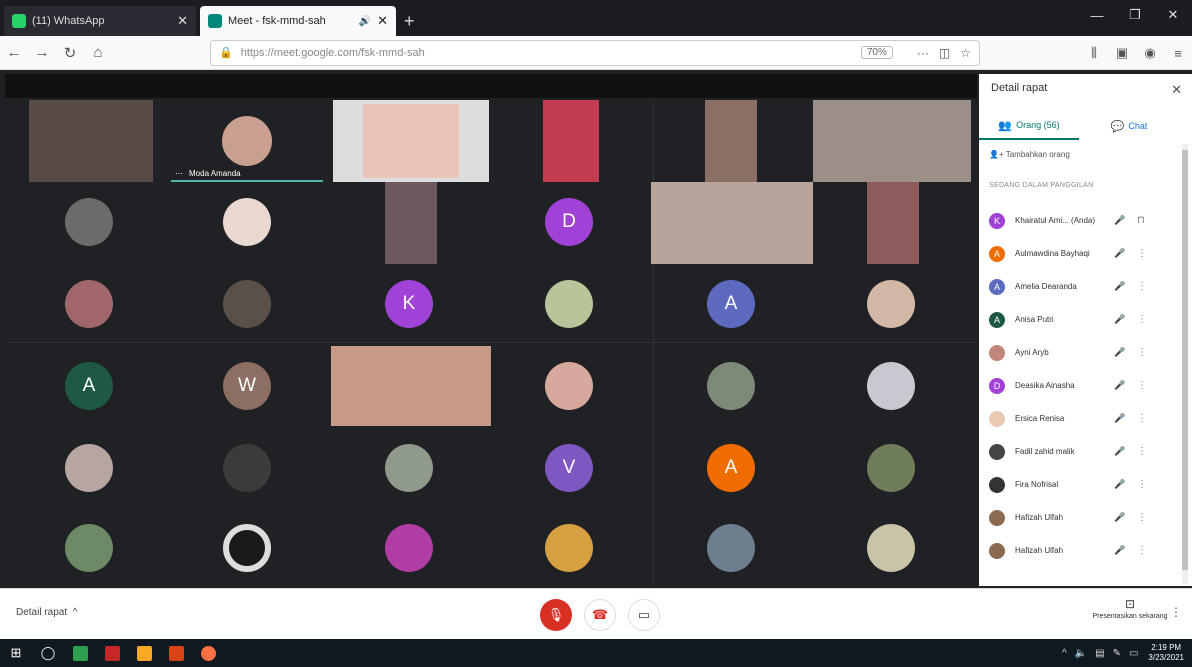  I want to click on participant-row: D Deasika Ainasha 🎤 ⋮, so click(1079, 385).